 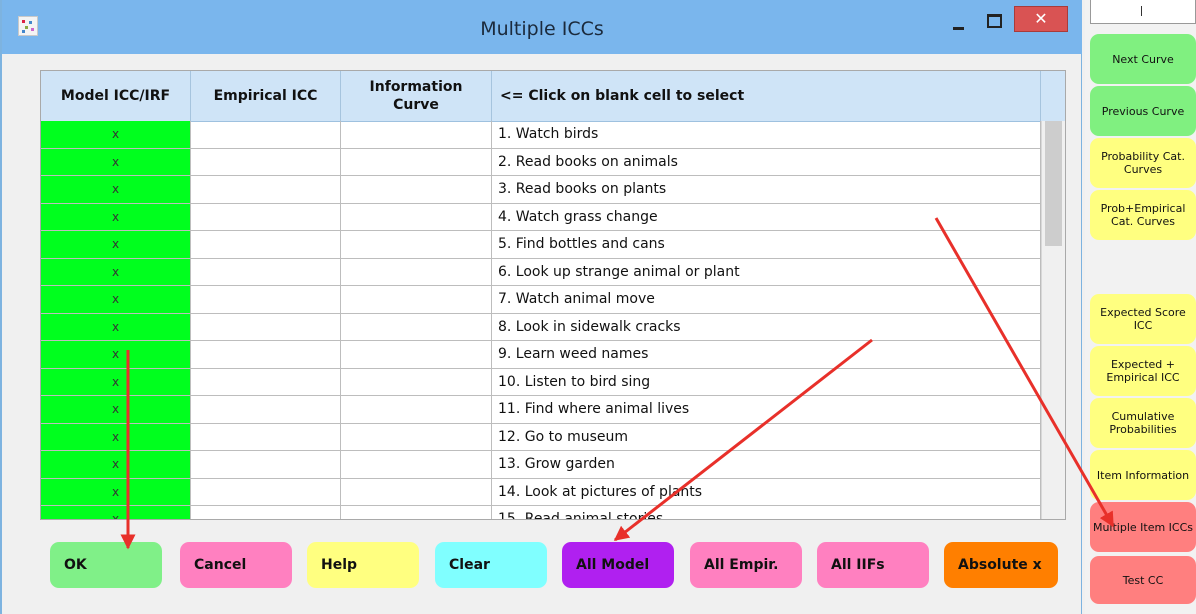 I want to click on item-name-cell: 14. Look at pictures of plants, so click(x=766, y=492).